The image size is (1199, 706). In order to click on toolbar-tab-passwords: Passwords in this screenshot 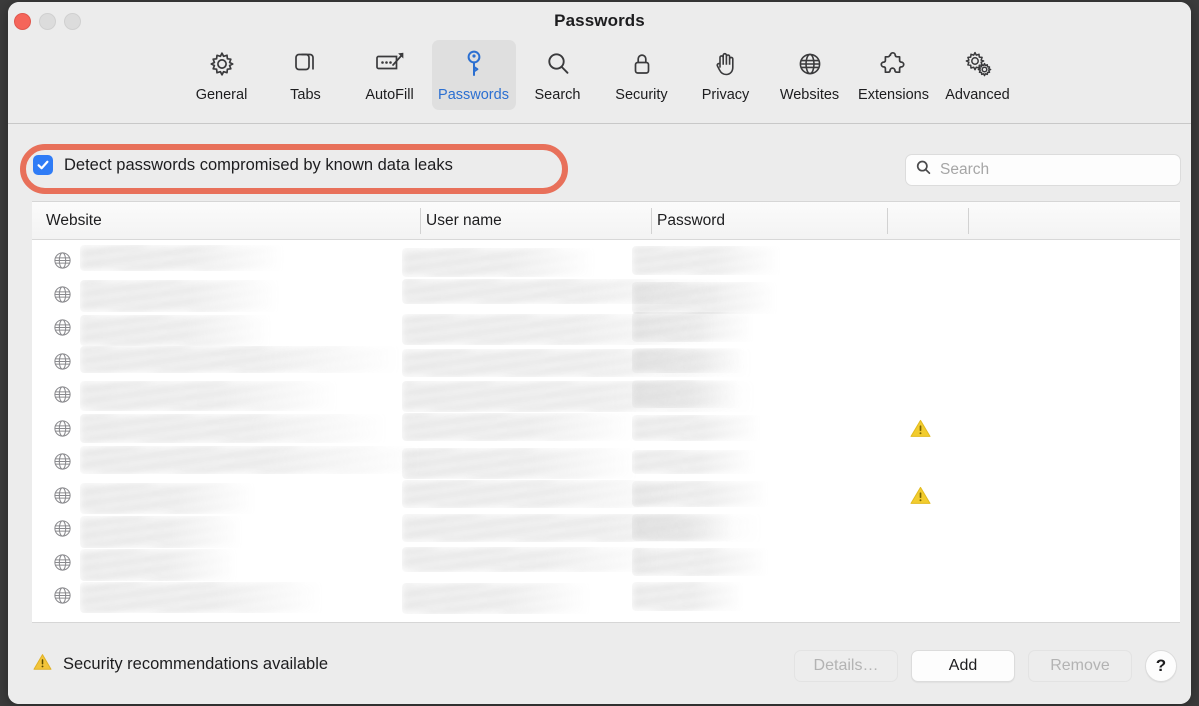, I will do `click(473, 75)`.